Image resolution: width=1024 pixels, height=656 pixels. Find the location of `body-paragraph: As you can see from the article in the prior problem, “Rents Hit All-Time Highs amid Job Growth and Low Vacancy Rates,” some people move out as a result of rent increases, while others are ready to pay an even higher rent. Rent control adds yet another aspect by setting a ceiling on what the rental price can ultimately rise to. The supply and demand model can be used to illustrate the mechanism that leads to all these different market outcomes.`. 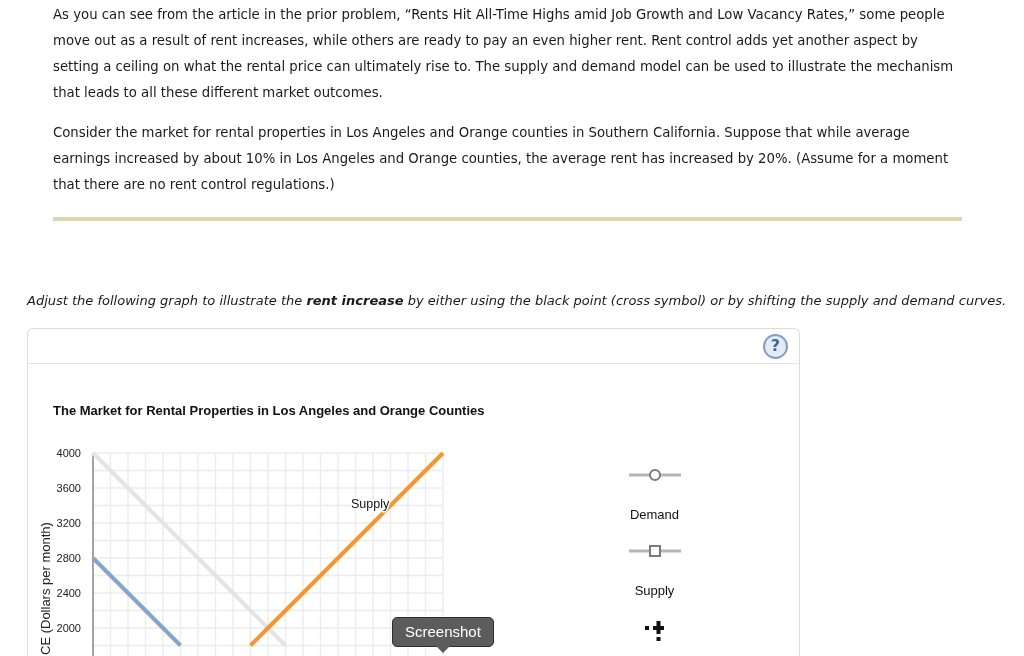

body-paragraph: As you can see from the article in the prior problem, “Rents Hit All-Time Highs amid Job Growth and Low Vacancy Rates,” some people move out as a result of rent increases, while others are ready to pay an even higher rent. Rent control adds yet another aspect by setting a ceiling on what the rental price can ultimately rise to. The supply and demand model can be used to illustrate the mechanism that leads to all these different market outcomes. is located at coordinates (504, 54).